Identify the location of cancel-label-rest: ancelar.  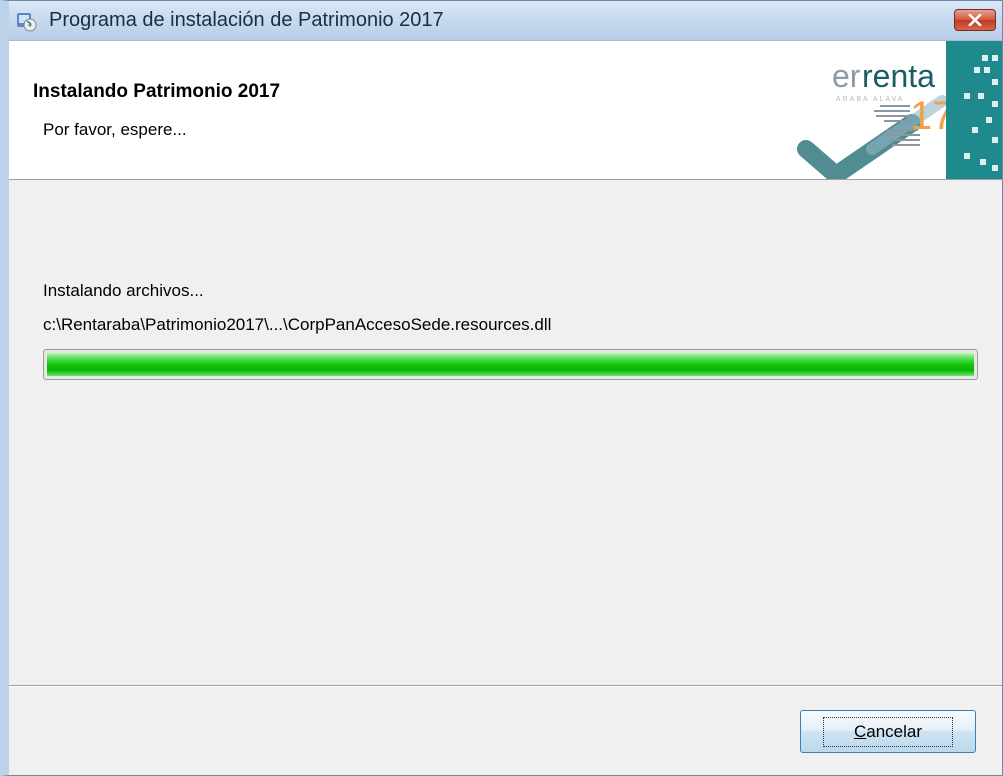
(894, 731).